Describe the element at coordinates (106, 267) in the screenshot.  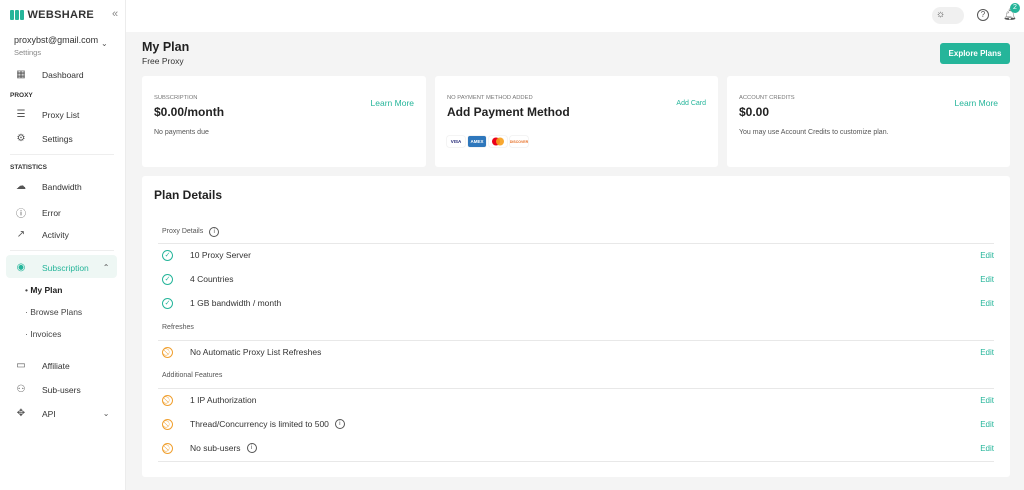
I see `chevron-up-icon: ⌃` at that location.